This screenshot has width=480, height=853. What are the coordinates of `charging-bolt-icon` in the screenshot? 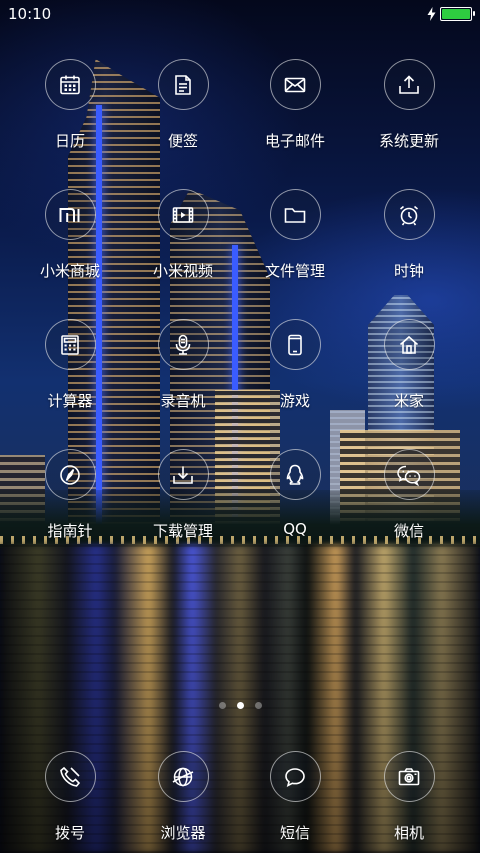 It's located at (431, 14).